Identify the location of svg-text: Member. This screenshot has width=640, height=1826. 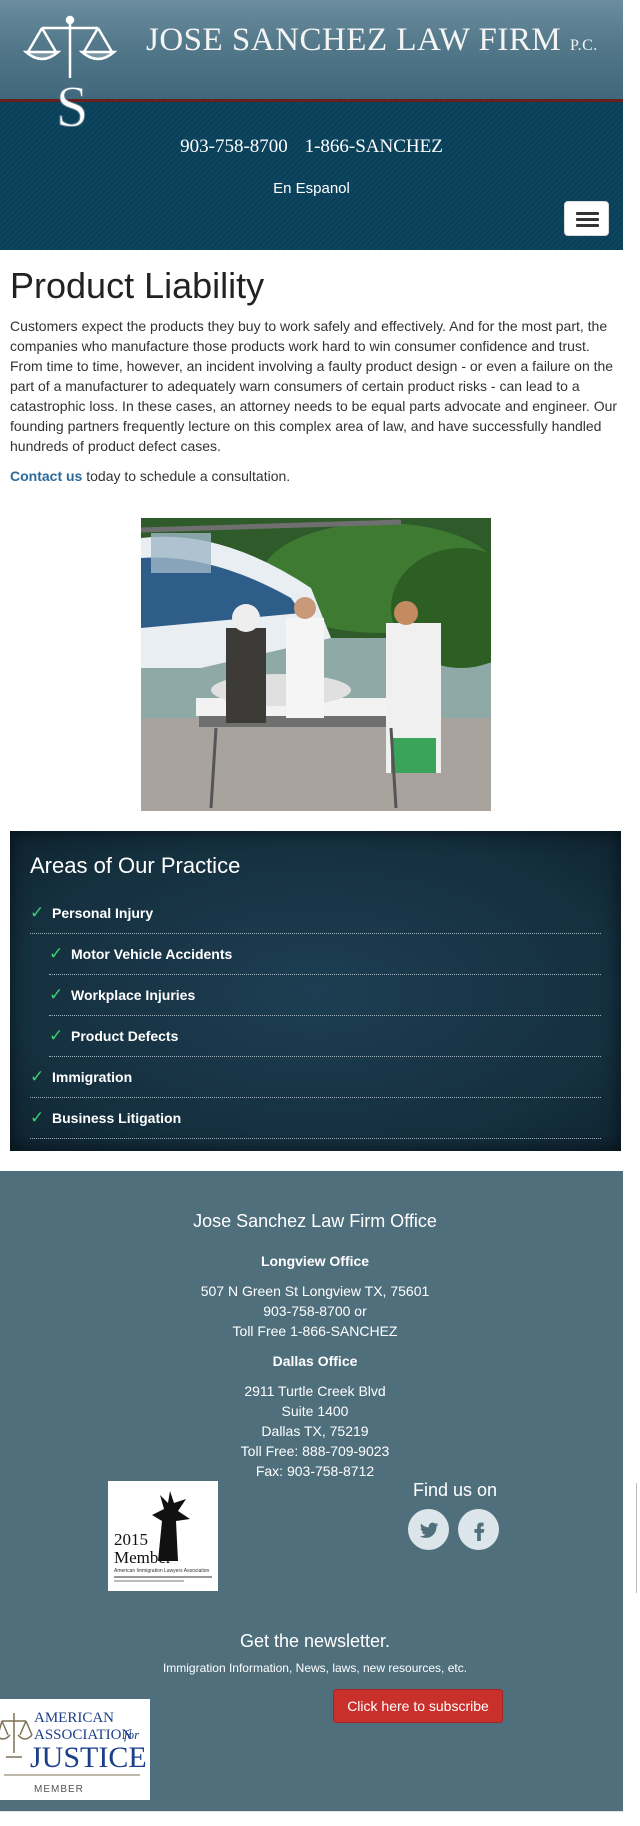
(143, 1557).